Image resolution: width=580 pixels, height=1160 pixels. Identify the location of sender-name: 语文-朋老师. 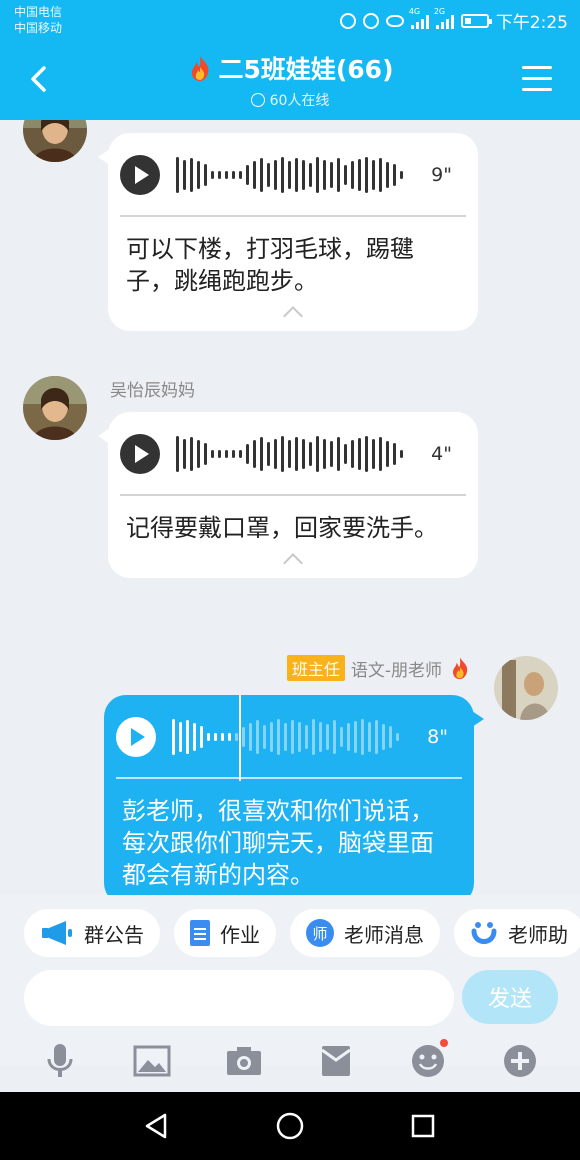
(396, 670).